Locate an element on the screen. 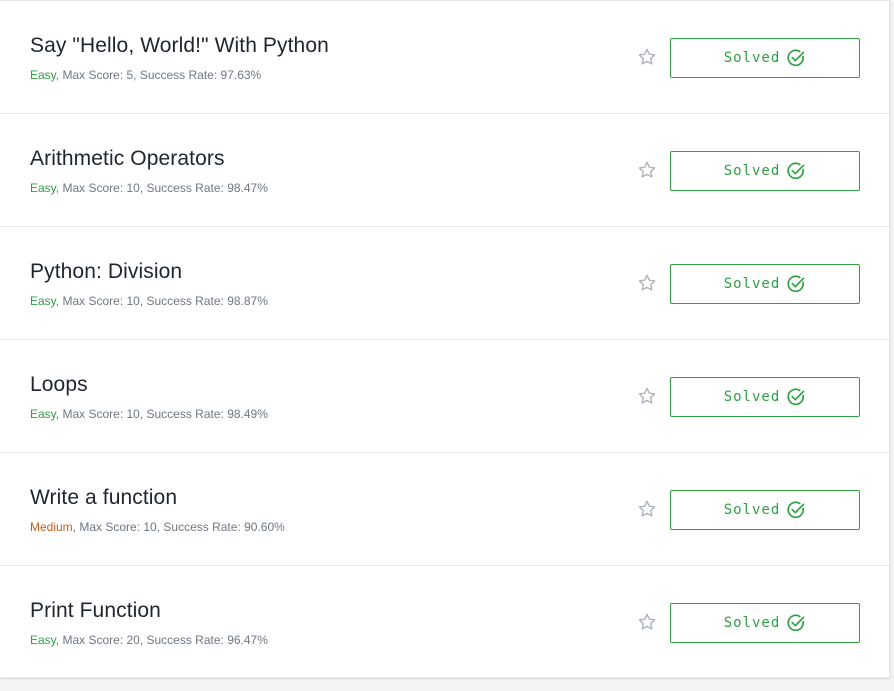 This screenshot has height=691, width=894. score-rate-text: , Max Score: 10, Success Rate: 90.60% is located at coordinates (178, 527).